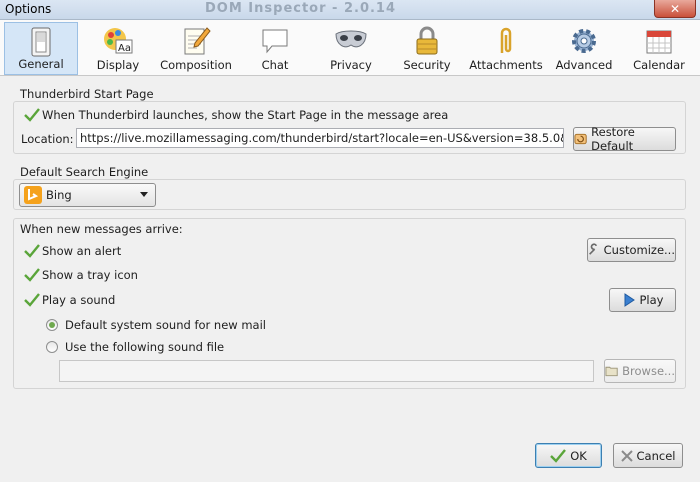  What do you see at coordinates (275, 65) in the screenshot?
I see `tab-chat-label: Chat` at bounding box center [275, 65].